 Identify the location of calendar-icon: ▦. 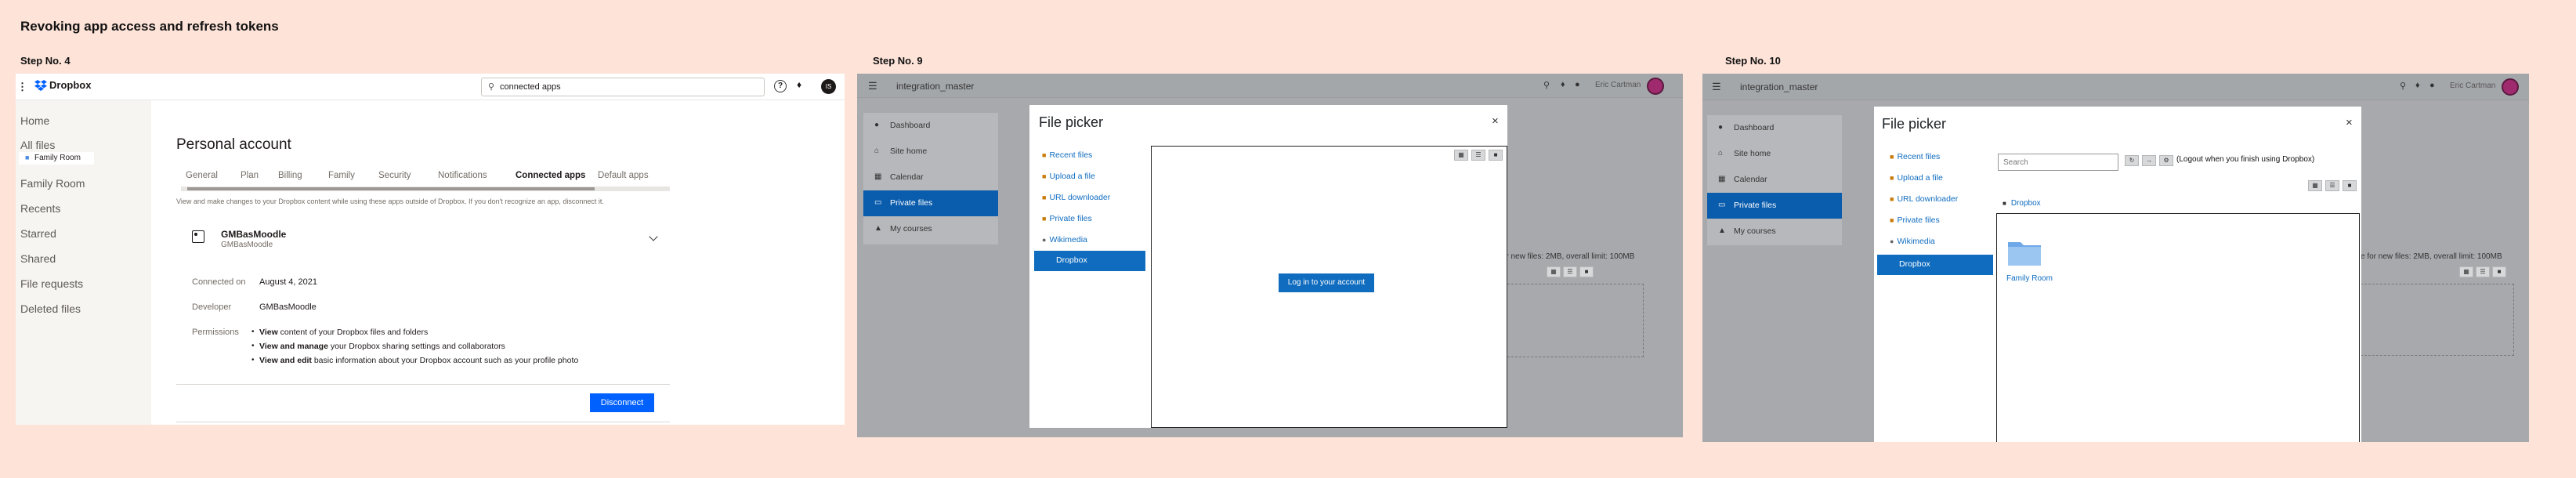
(1722, 179).